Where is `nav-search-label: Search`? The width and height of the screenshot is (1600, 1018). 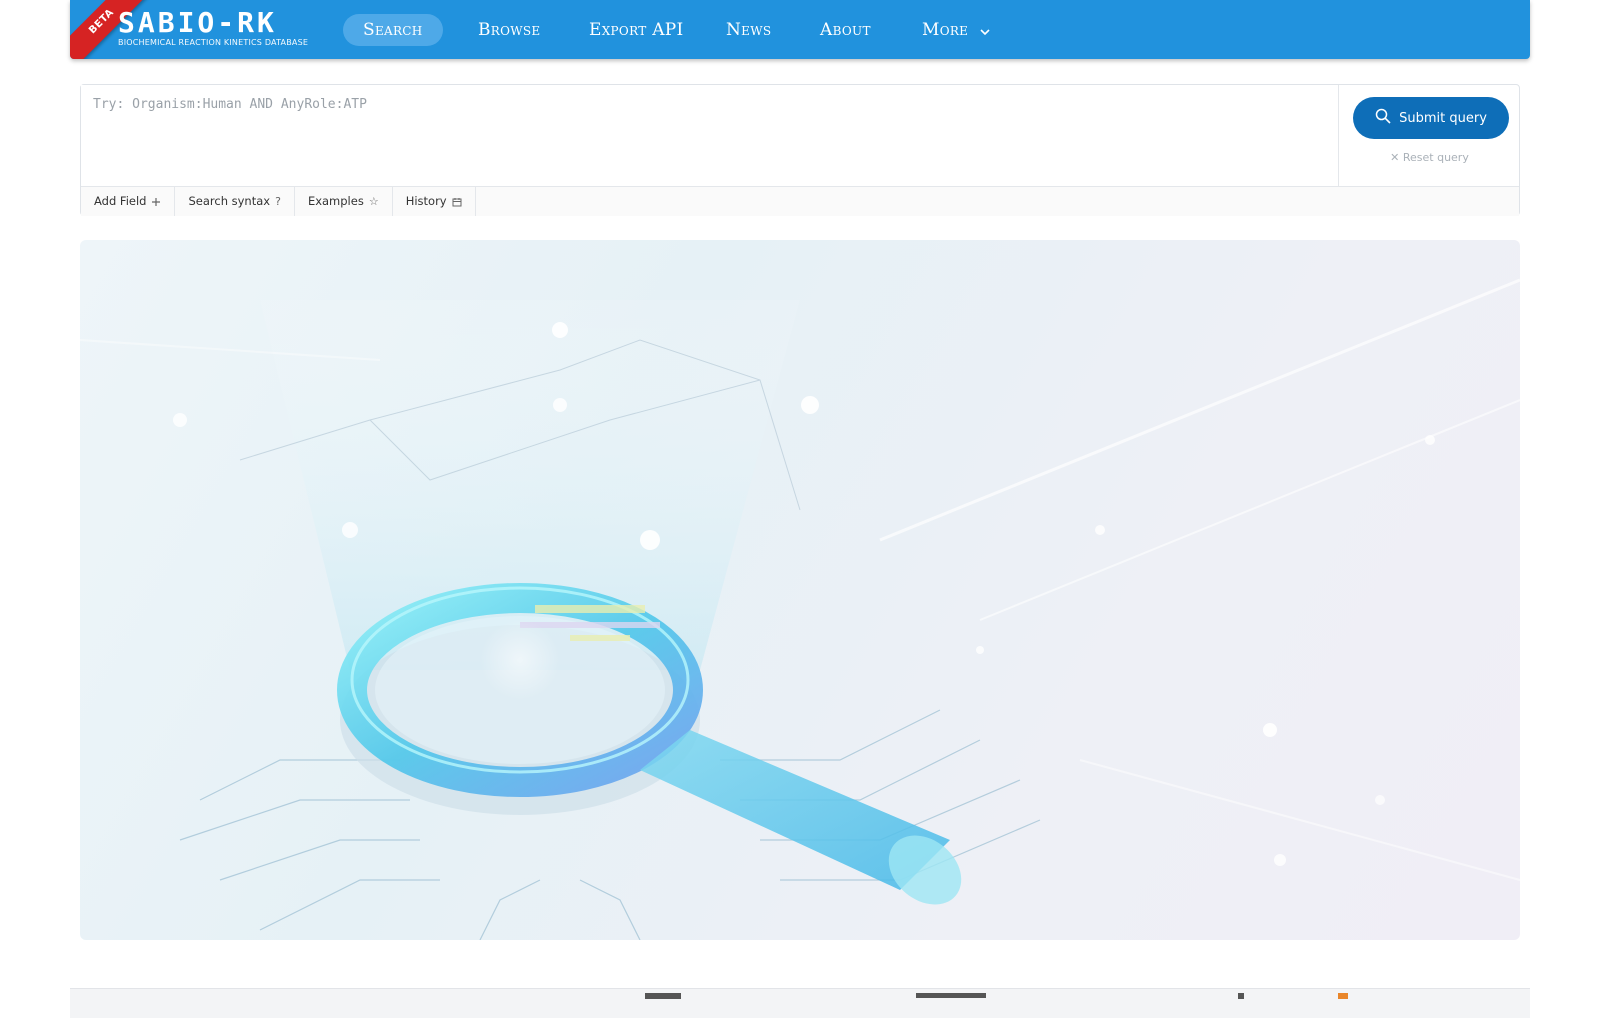
nav-search-label: Search is located at coordinates (393, 30).